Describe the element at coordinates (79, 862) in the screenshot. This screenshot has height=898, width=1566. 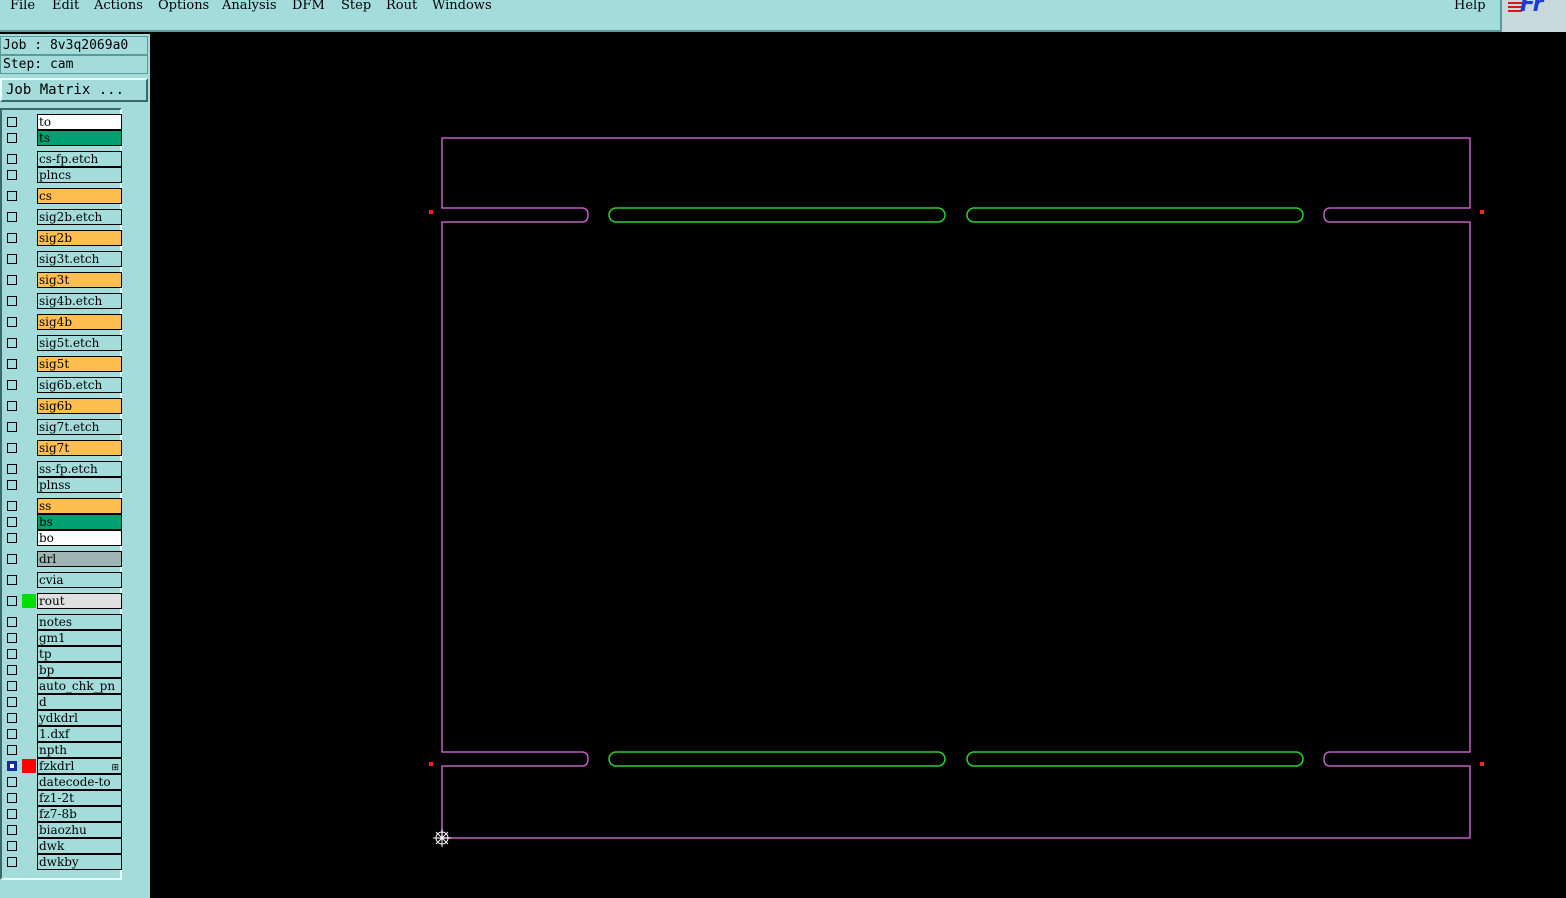
I see `layer-name: dwkby` at that location.